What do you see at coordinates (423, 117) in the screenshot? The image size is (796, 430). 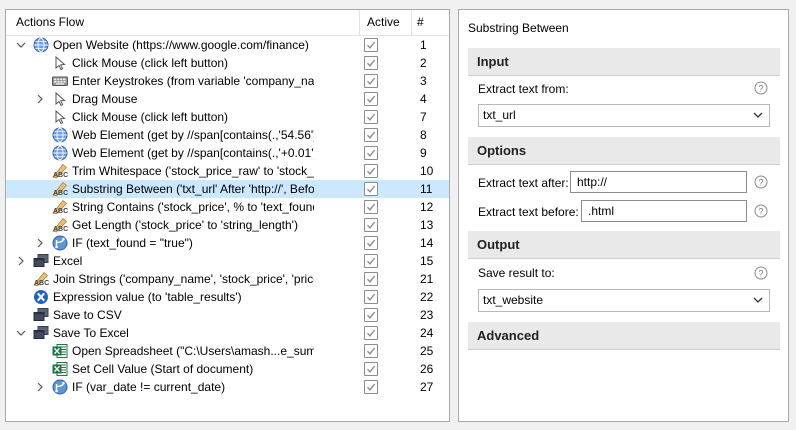 I see `action-number: 7` at bounding box center [423, 117].